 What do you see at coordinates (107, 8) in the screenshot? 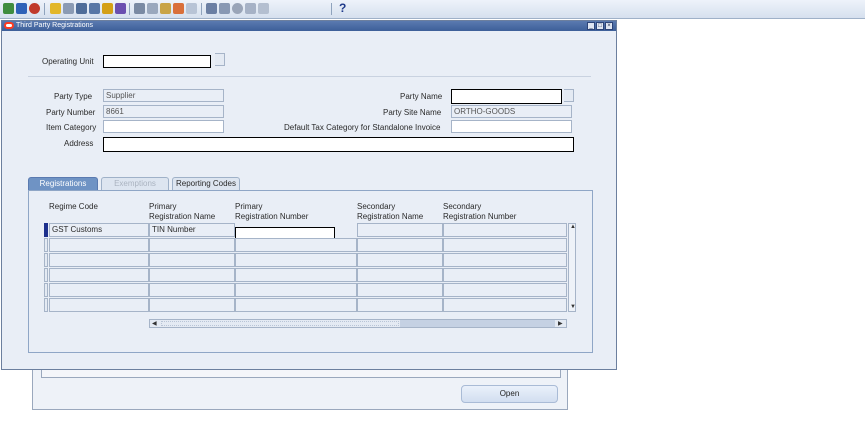
I see `folder-icon` at bounding box center [107, 8].